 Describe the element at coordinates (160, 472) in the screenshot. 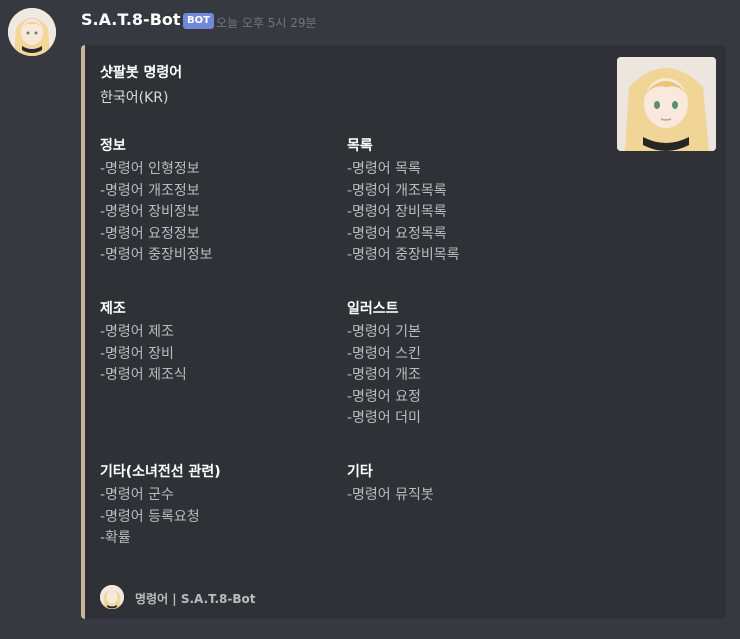

I see `field-name: 기타(소녀전선 관련)` at that location.